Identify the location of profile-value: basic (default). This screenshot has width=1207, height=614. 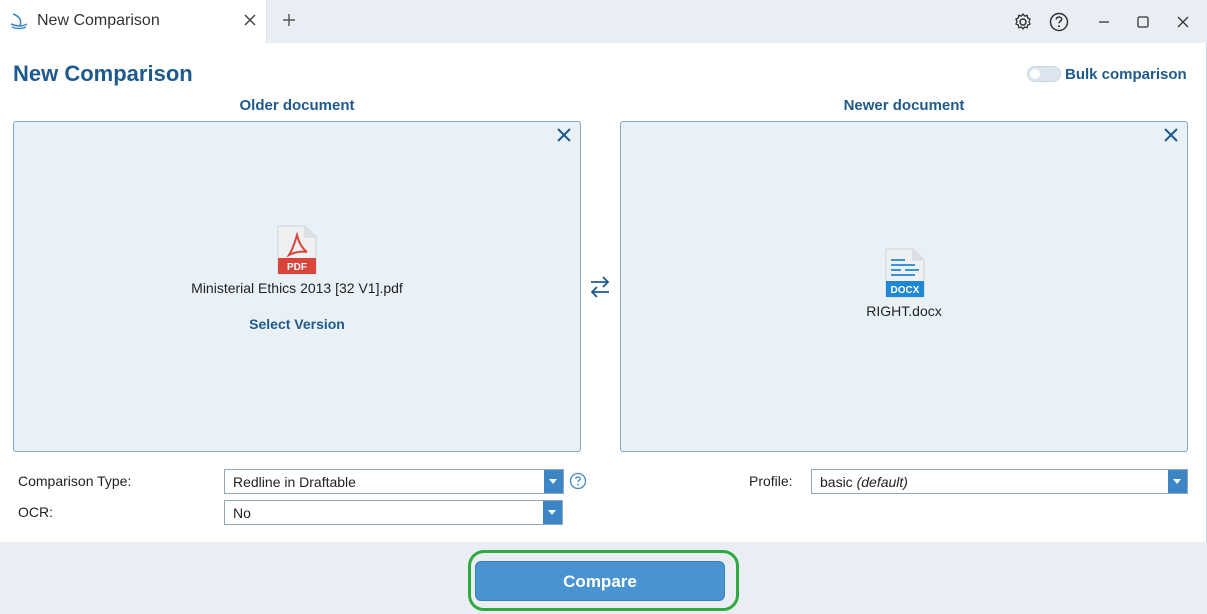
(864, 482).